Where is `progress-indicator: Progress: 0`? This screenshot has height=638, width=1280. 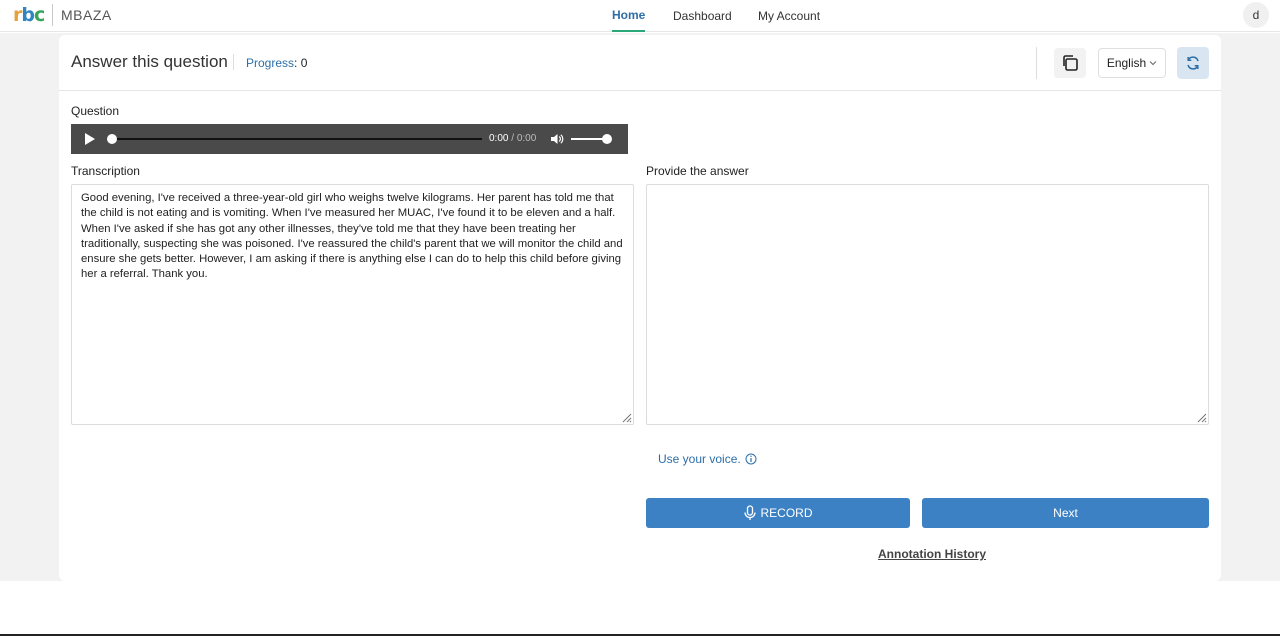
progress-indicator: Progress: 0 is located at coordinates (277, 63).